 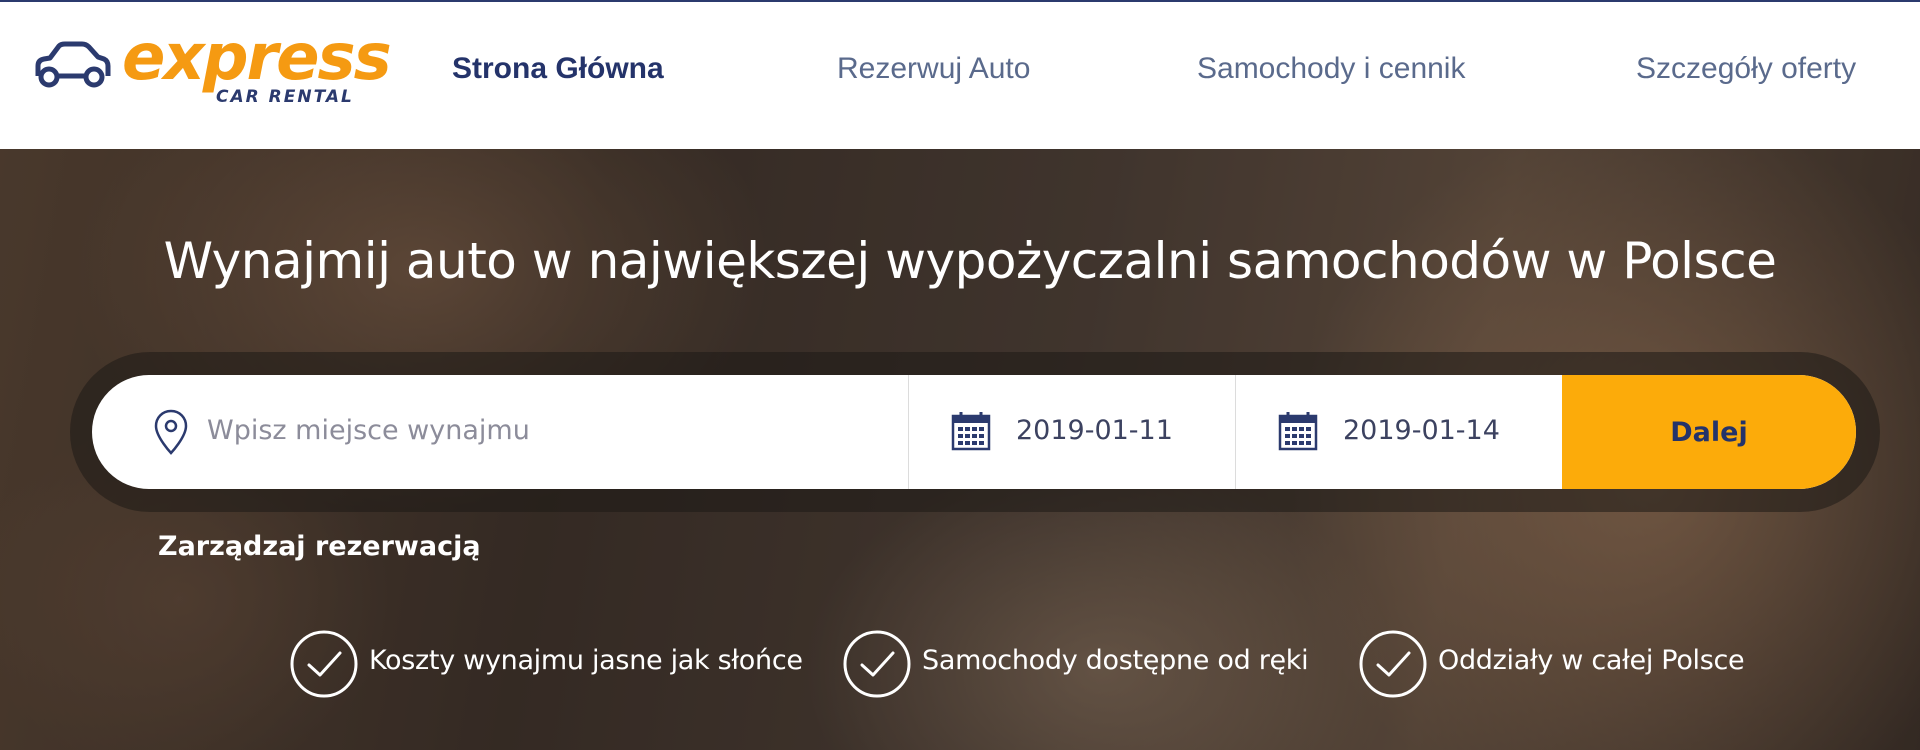 What do you see at coordinates (72, 66) in the screenshot?
I see `car-outline-icon` at bounding box center [72, 66].